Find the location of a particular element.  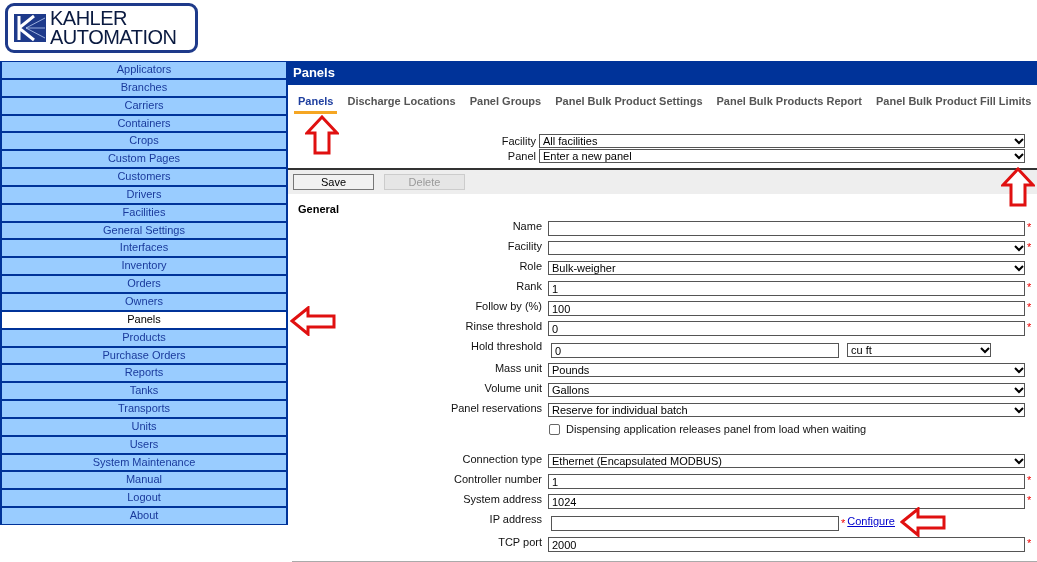

tab: Panels is located at coordinates (316, 104).